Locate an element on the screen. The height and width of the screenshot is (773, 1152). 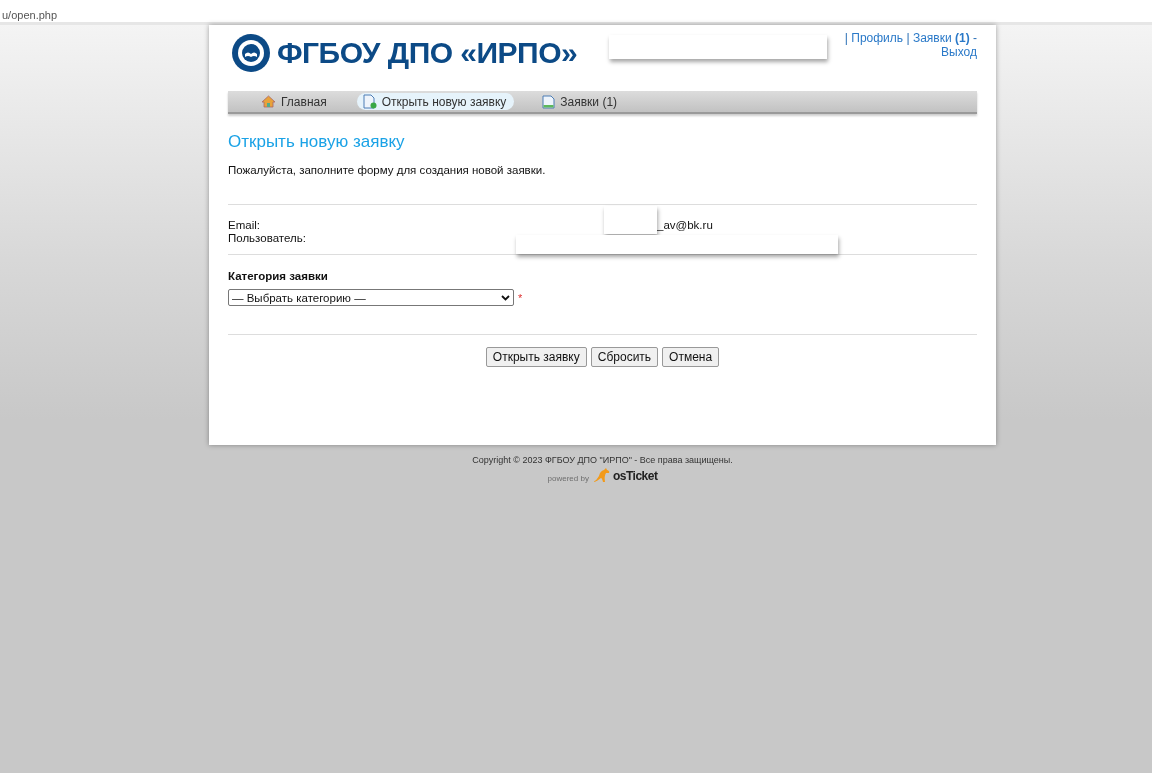
form-button: Отмена is located at coordinates (691, 357).